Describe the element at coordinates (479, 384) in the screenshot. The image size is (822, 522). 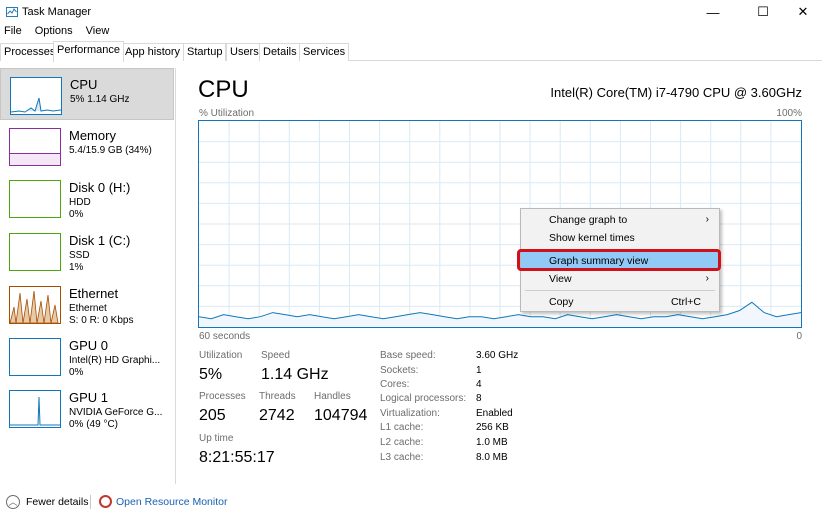
I see `detail-value: 4` at that location.